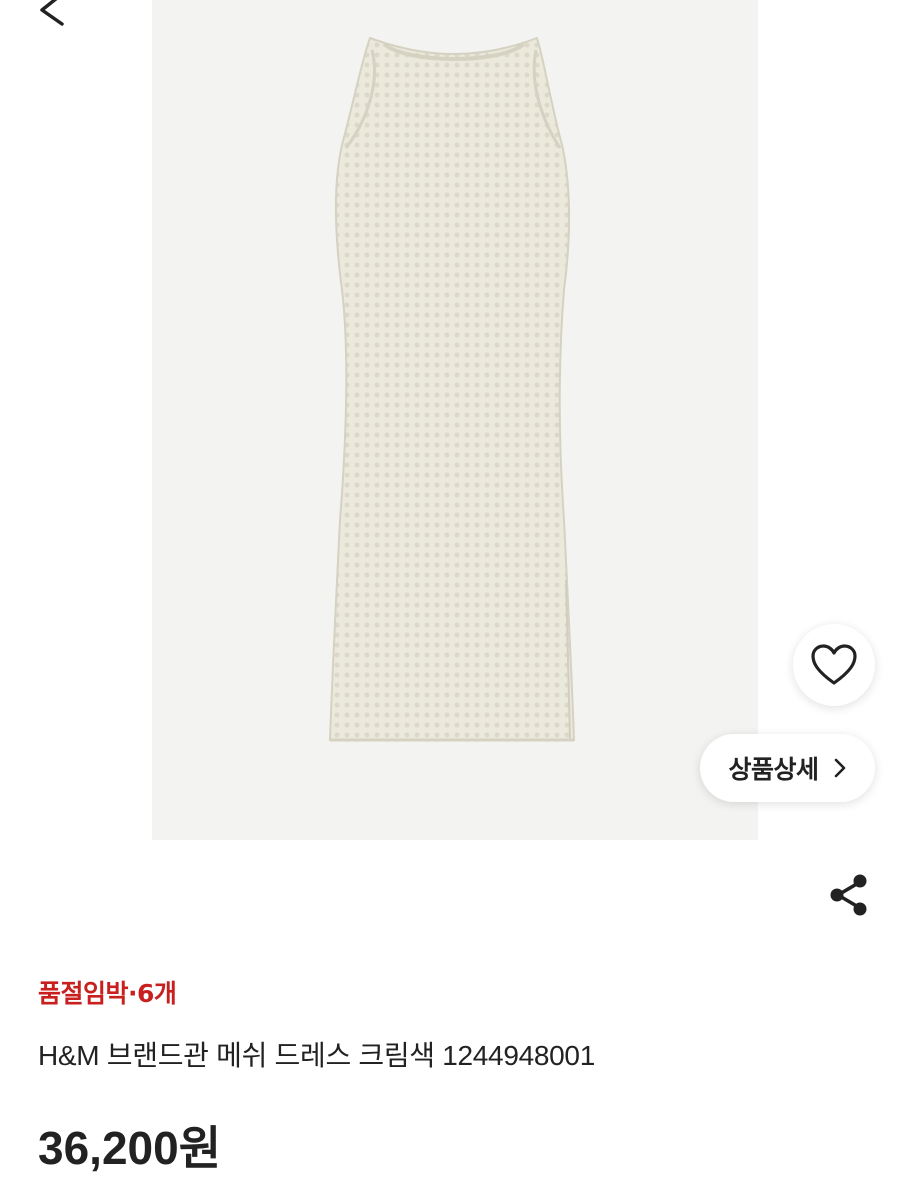 The width and height of the screenshot is (911, 1200). I want to click on share-icon, so click(848, 895).